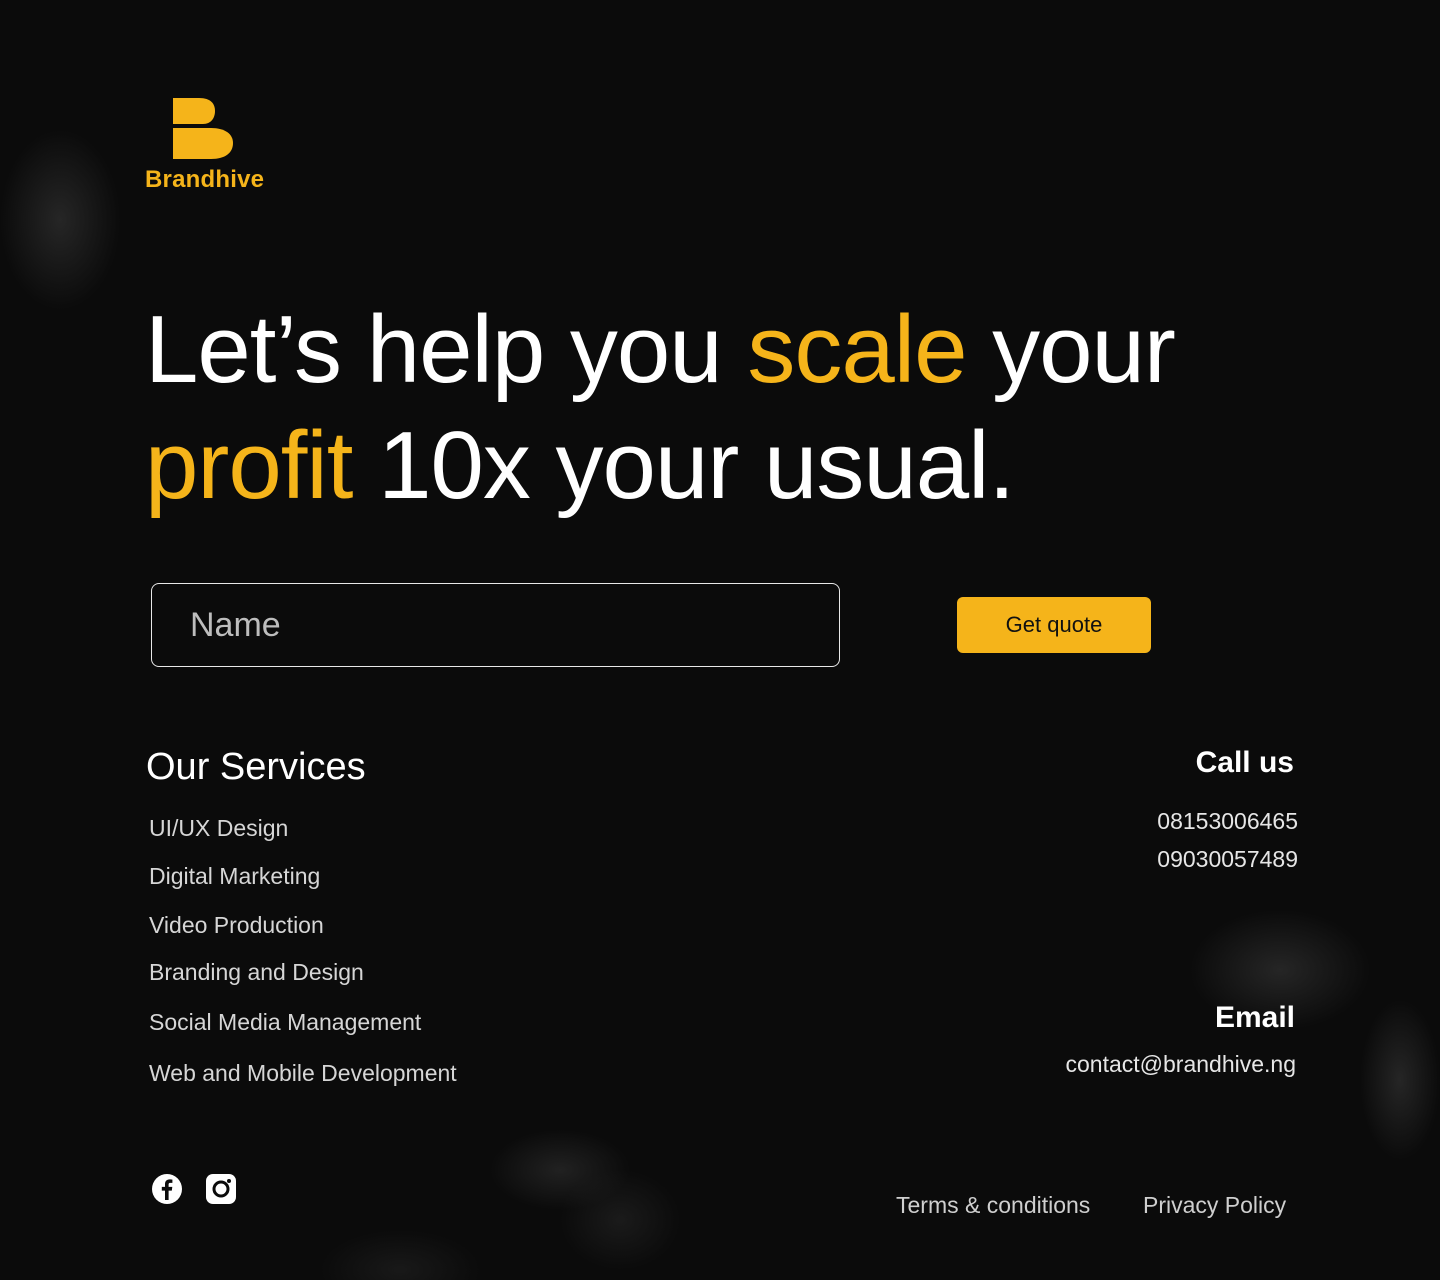  What do you see at coordinates (446, 349) in the screenshot?
I see `headline-text: Let’s help you` at bounding box center [446, 349].